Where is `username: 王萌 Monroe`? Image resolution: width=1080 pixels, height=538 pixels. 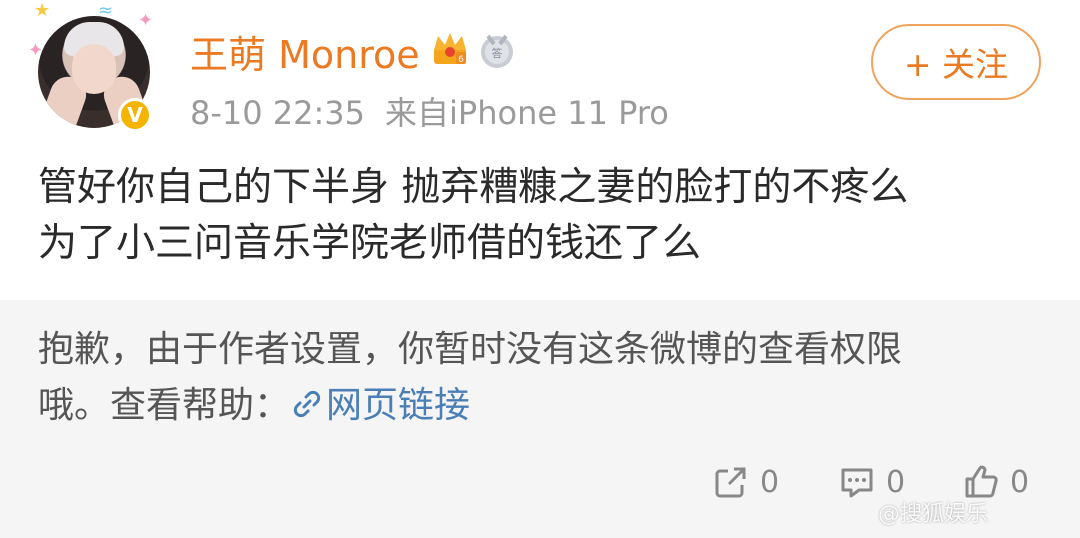
username: 王萌 Monroe is located at coordinates (305, 51).